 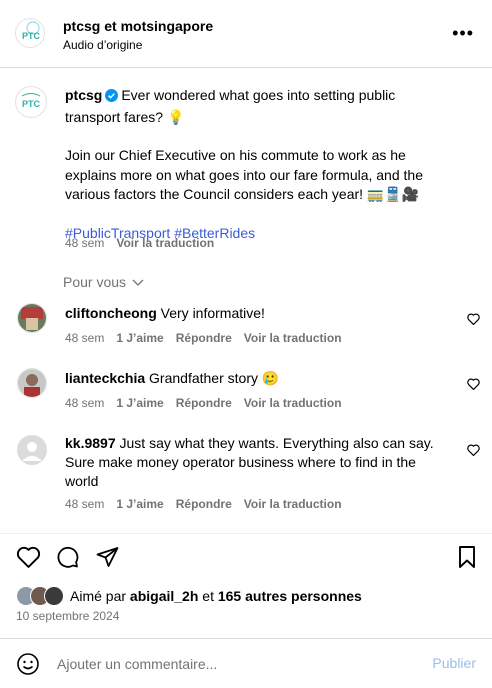 I want to click on share-icon, so click(x=107, y=559).